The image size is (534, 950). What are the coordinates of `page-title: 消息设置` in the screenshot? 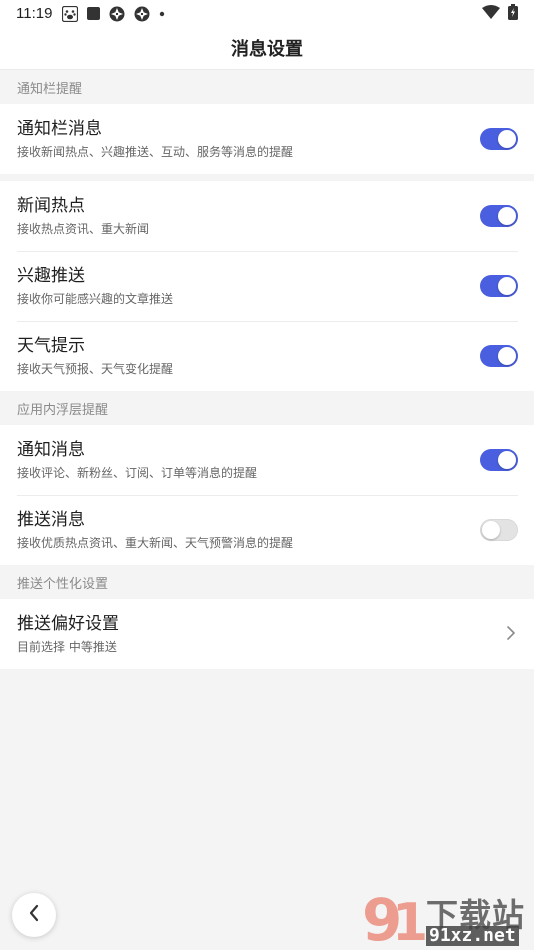 It's located at (267, 48).